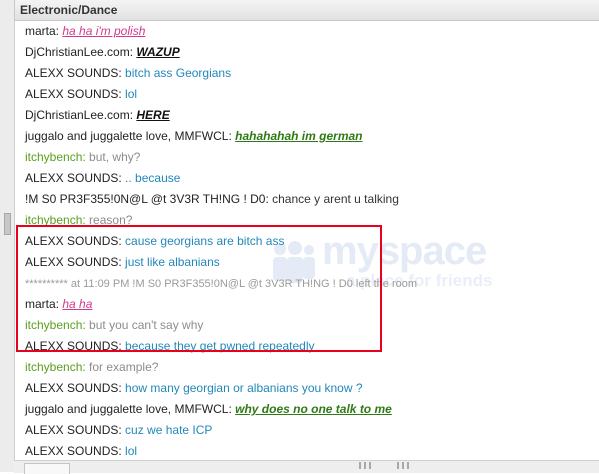 Image resolution: width=599 pixels, height=474 pixels. I want to click on message-username: !M S0 PR3F355!0N@L @t 3V3R TH!NG ! D0:, so click(147, 199).